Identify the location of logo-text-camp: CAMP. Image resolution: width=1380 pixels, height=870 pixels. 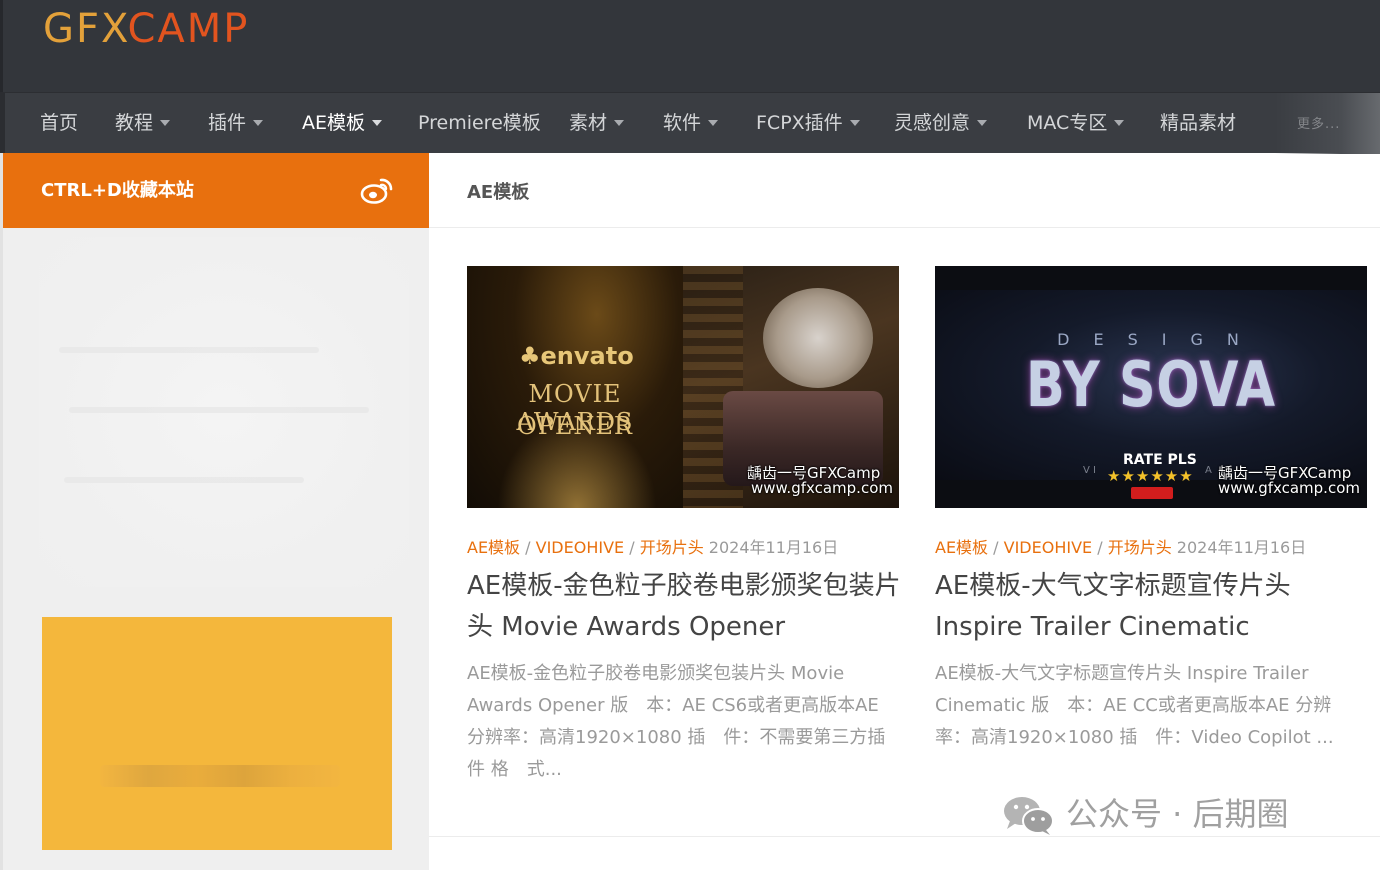
(188, 29).